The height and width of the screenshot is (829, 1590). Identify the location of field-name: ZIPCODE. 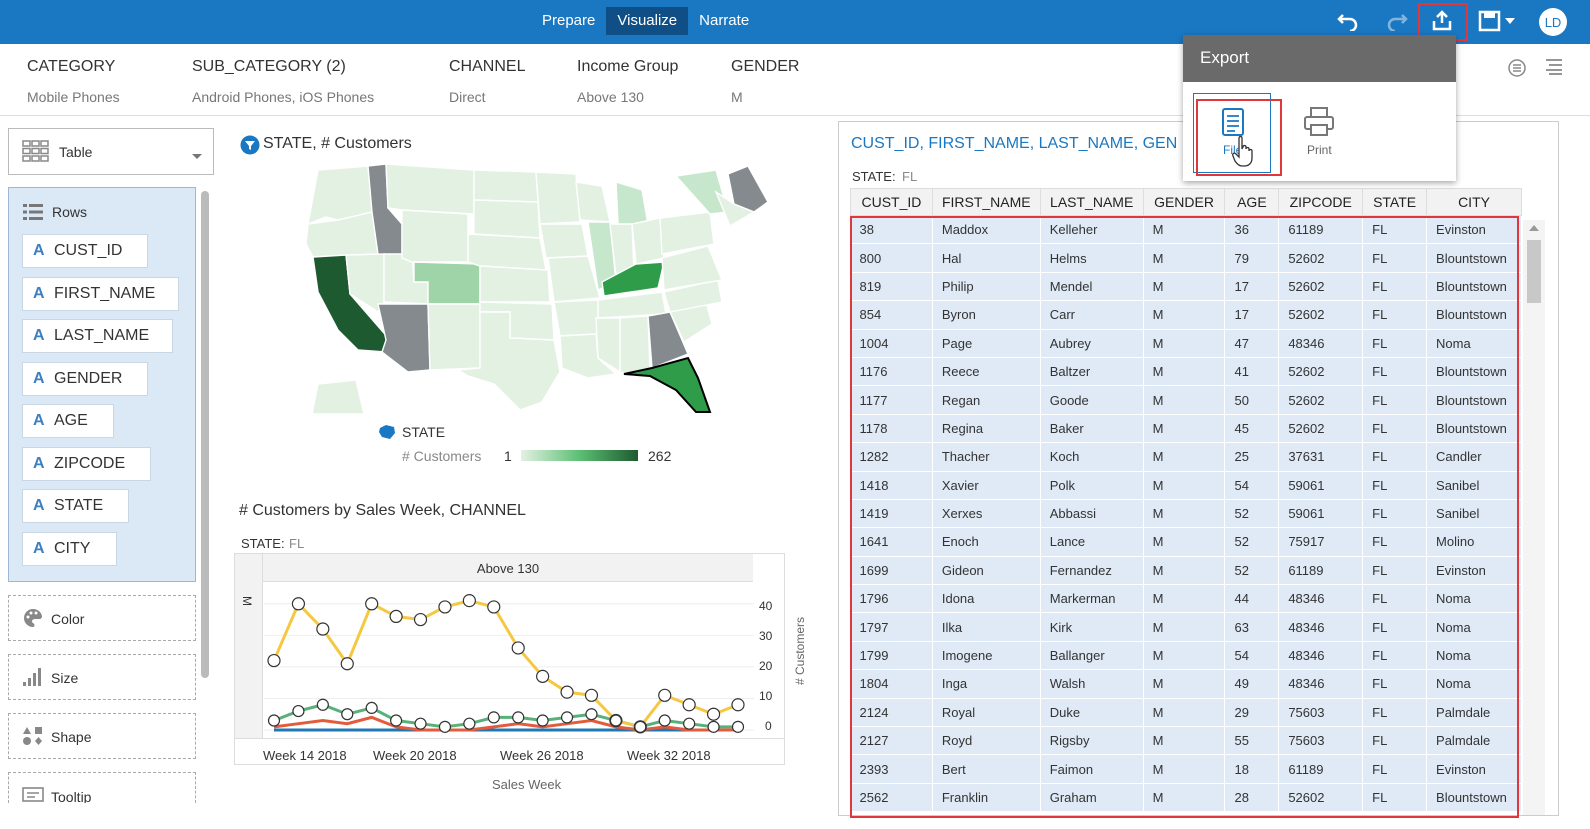
(90, 463).